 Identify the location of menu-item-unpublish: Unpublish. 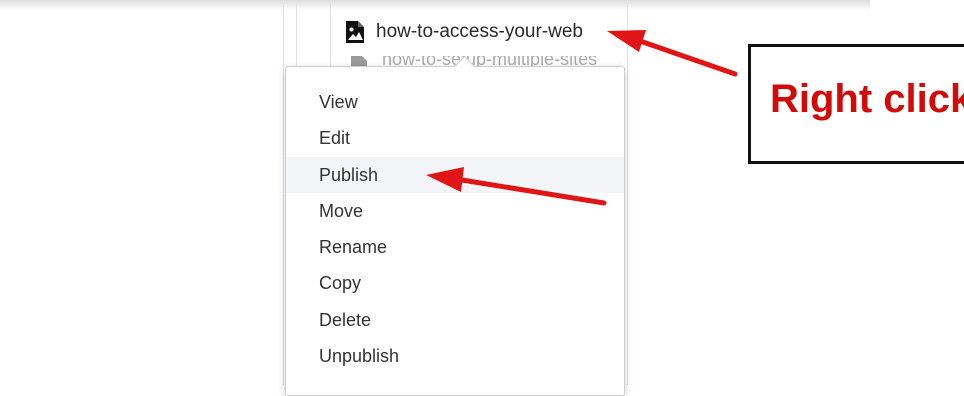
(455, 356).